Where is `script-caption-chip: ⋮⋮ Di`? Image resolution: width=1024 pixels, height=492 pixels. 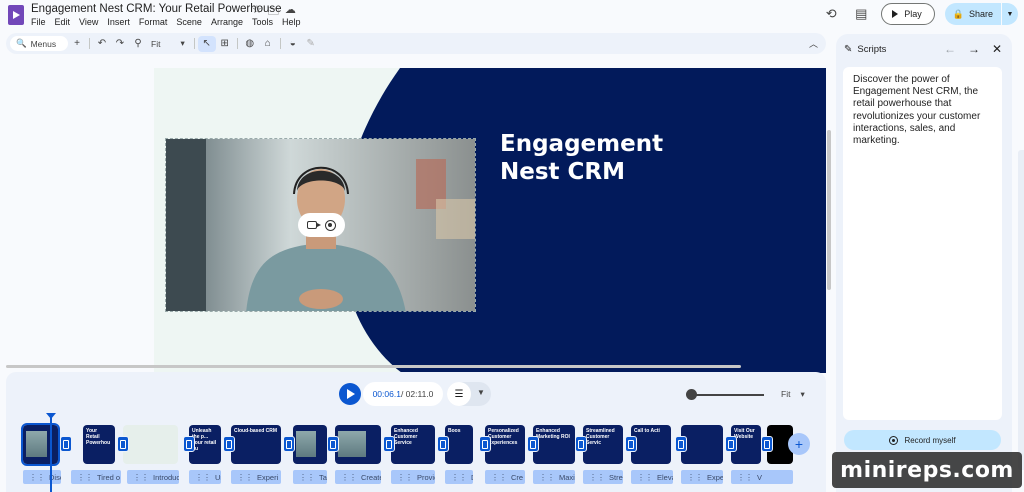 script-caption-chip: ⋮⋮ Di is located at coordinates (459, 477).